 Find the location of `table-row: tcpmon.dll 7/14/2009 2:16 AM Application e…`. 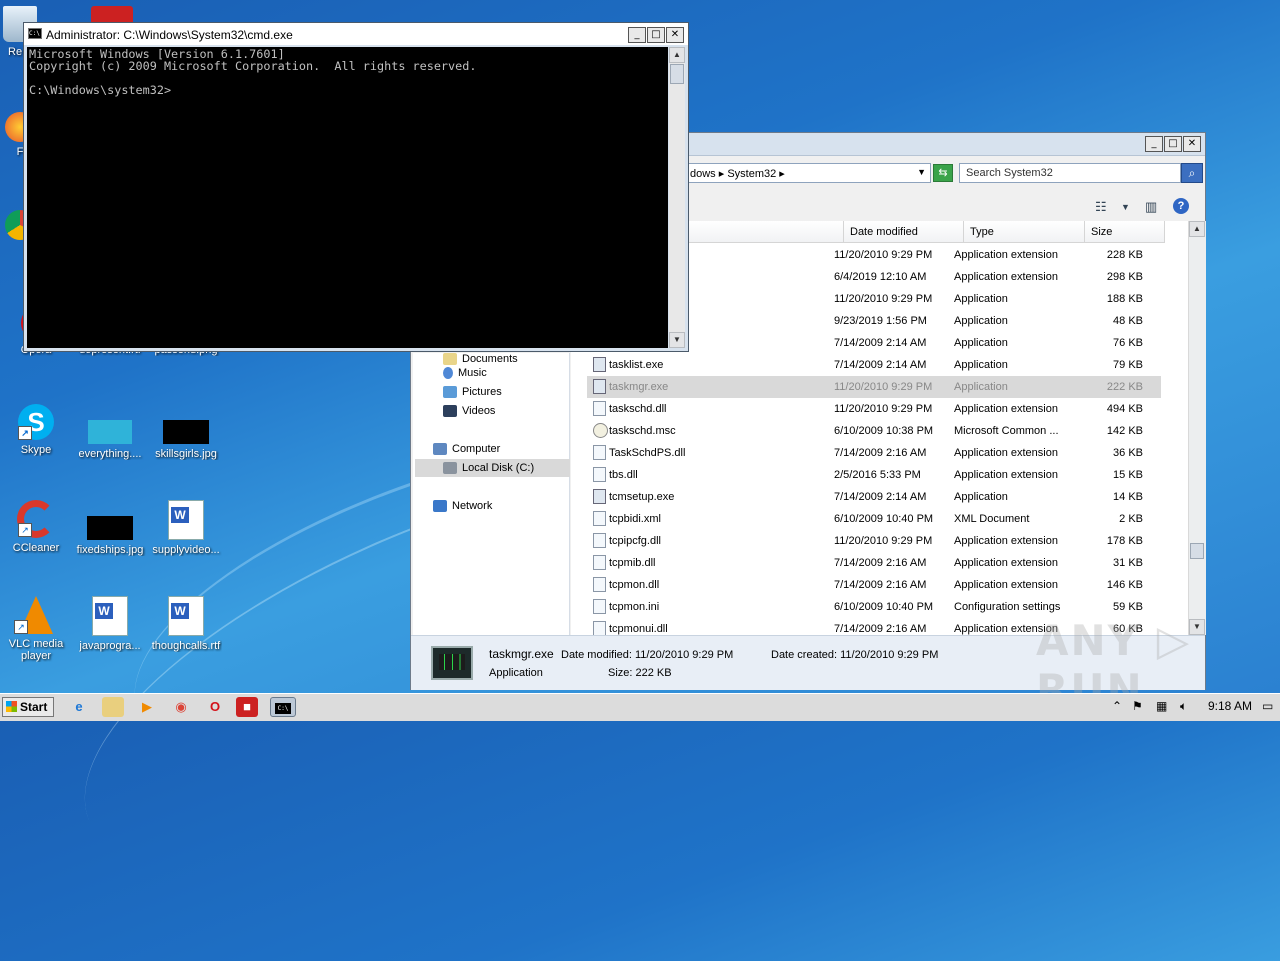

table-row: tcpmon.dll 7/14/2009 2:16 AM Application e… is located at coordinates (874, 585).